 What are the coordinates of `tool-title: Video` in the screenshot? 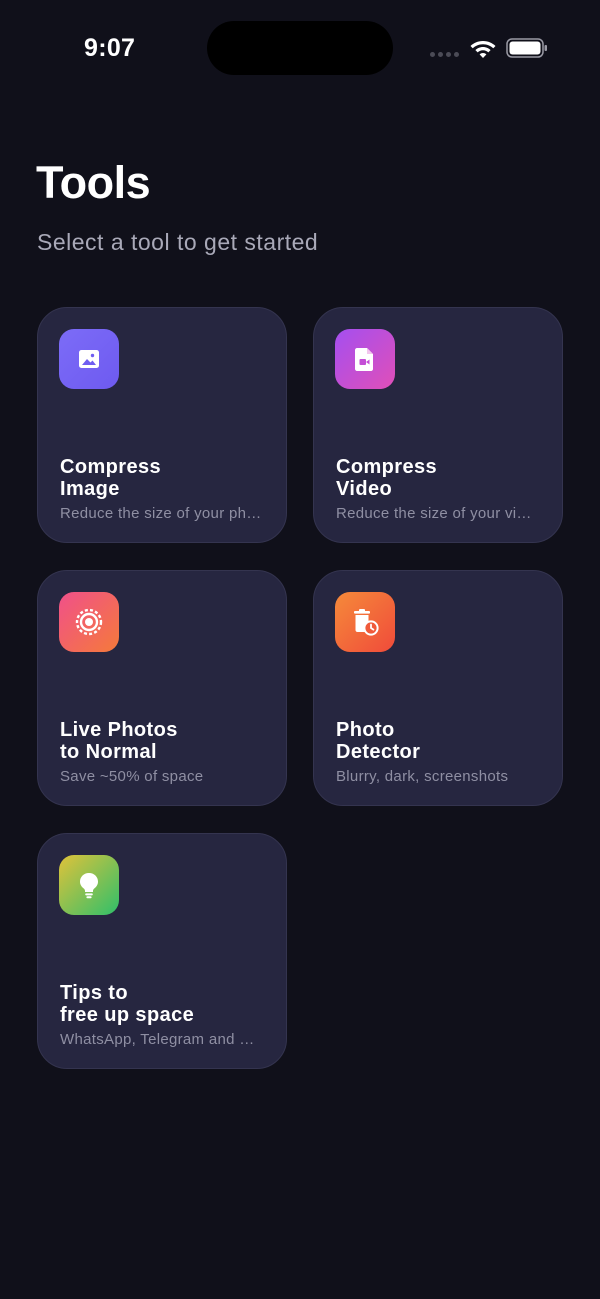 It's located at (364, 489).